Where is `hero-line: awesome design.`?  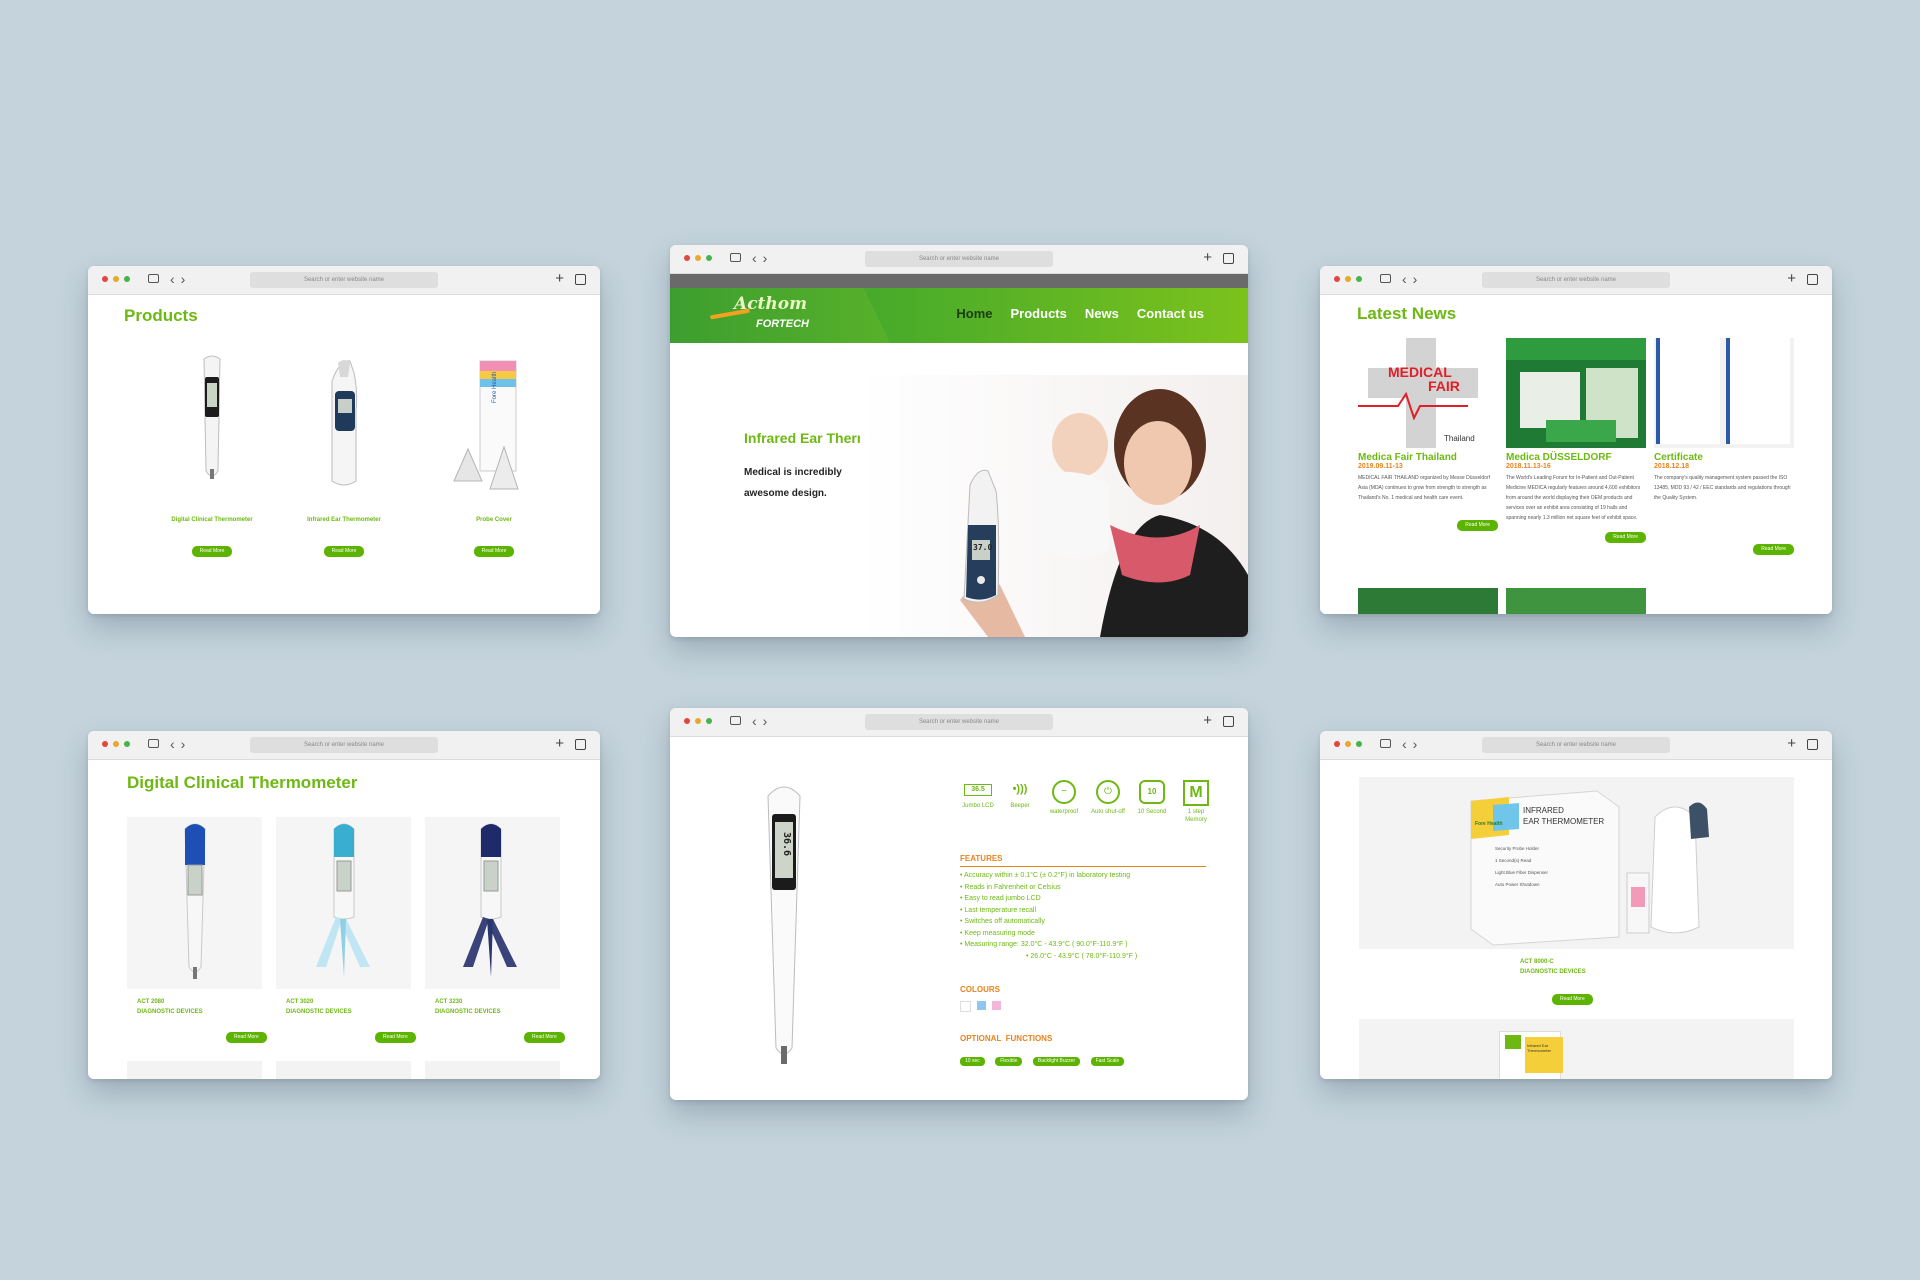 hero-line: awesome design. is located at coordinates (785, 493).